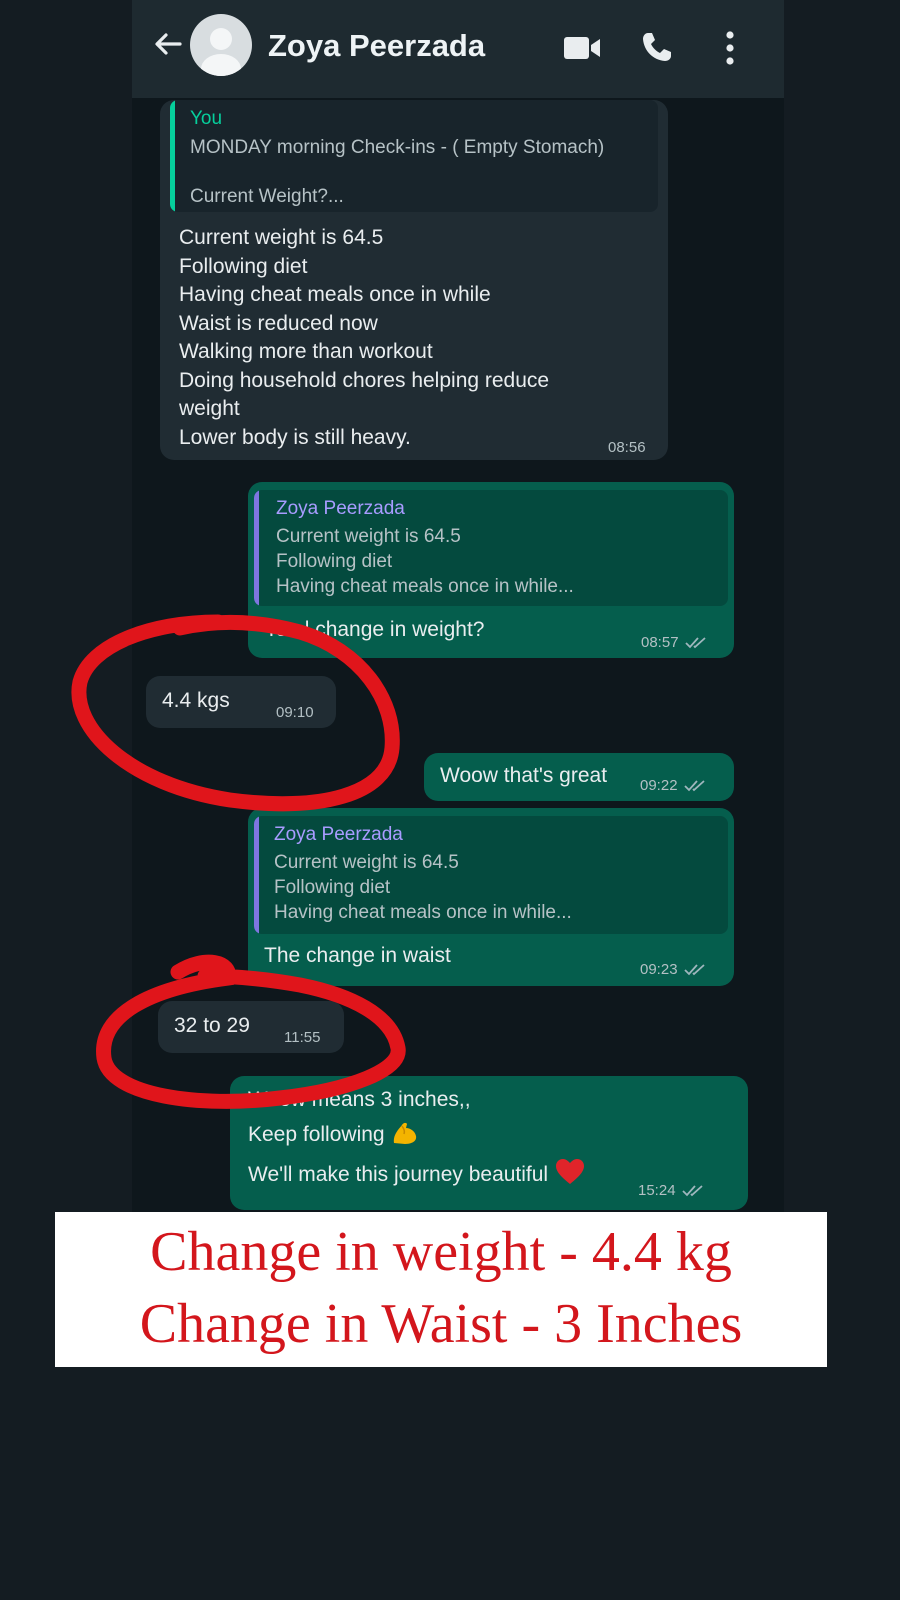 Image resolution: width=900 pixels, height=1600 pixels. I want to click on highlight-circle-waist, so click(251, 1031).